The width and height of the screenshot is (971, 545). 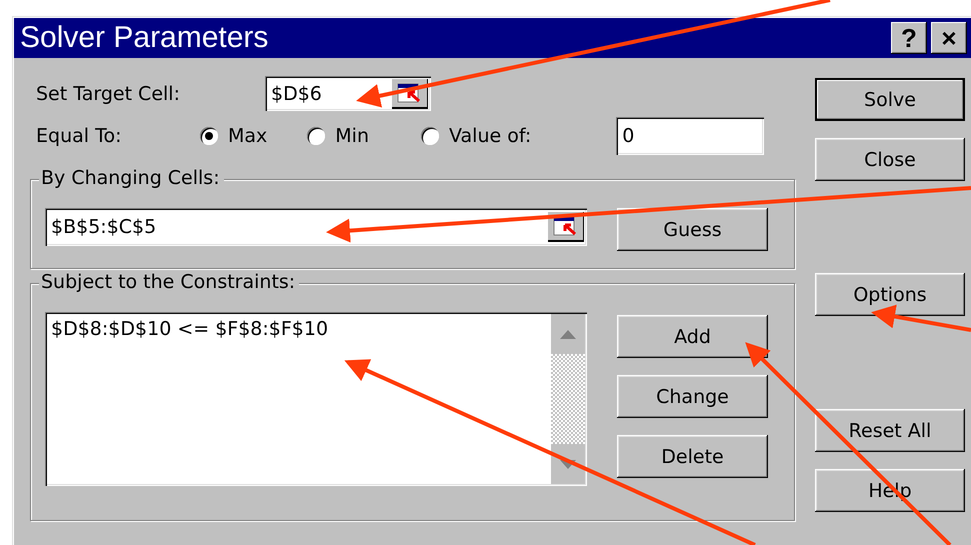 What do you see at coordinates (890, 99) in the screenshot?
I see `dialog-button: Solve` at bounding box center [890, 99].